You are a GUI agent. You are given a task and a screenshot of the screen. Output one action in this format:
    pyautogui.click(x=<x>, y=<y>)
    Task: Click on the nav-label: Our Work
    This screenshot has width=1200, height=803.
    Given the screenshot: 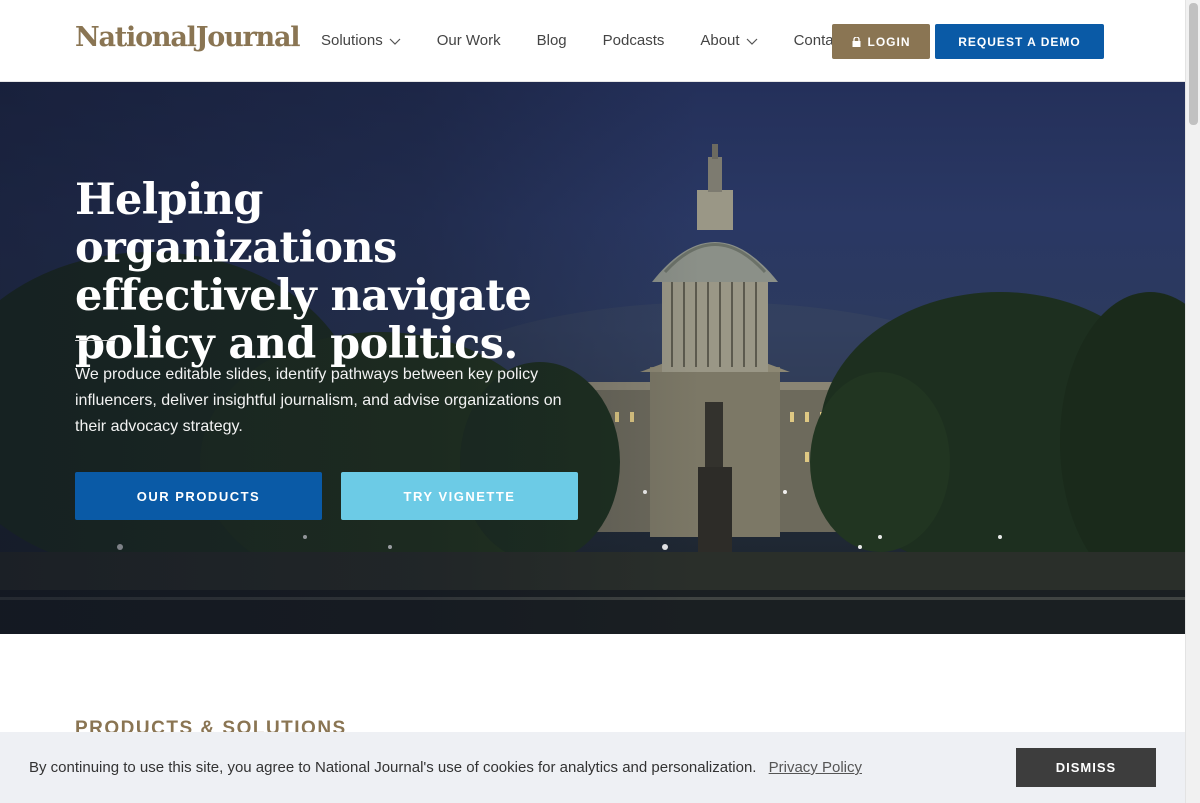 What is the action you would take?
    pyautogui.click(x=468, y=40)
    